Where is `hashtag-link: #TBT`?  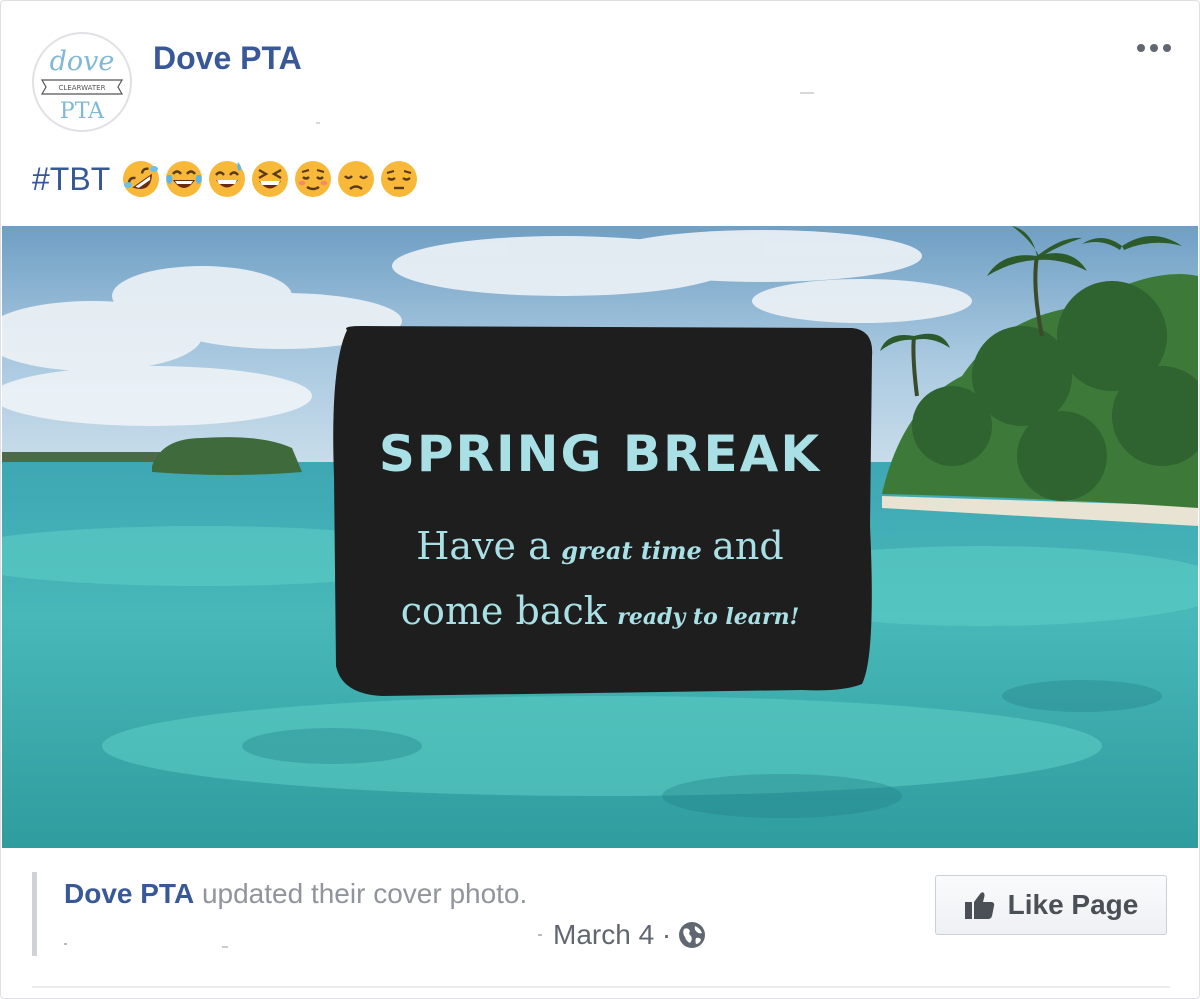 hashtag-link: #TBT is located at coordinates (71, 179).